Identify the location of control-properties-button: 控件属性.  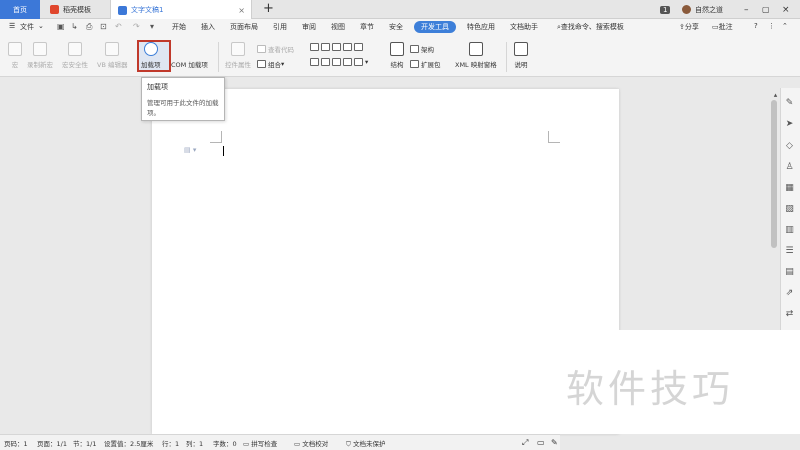
(238, 55).